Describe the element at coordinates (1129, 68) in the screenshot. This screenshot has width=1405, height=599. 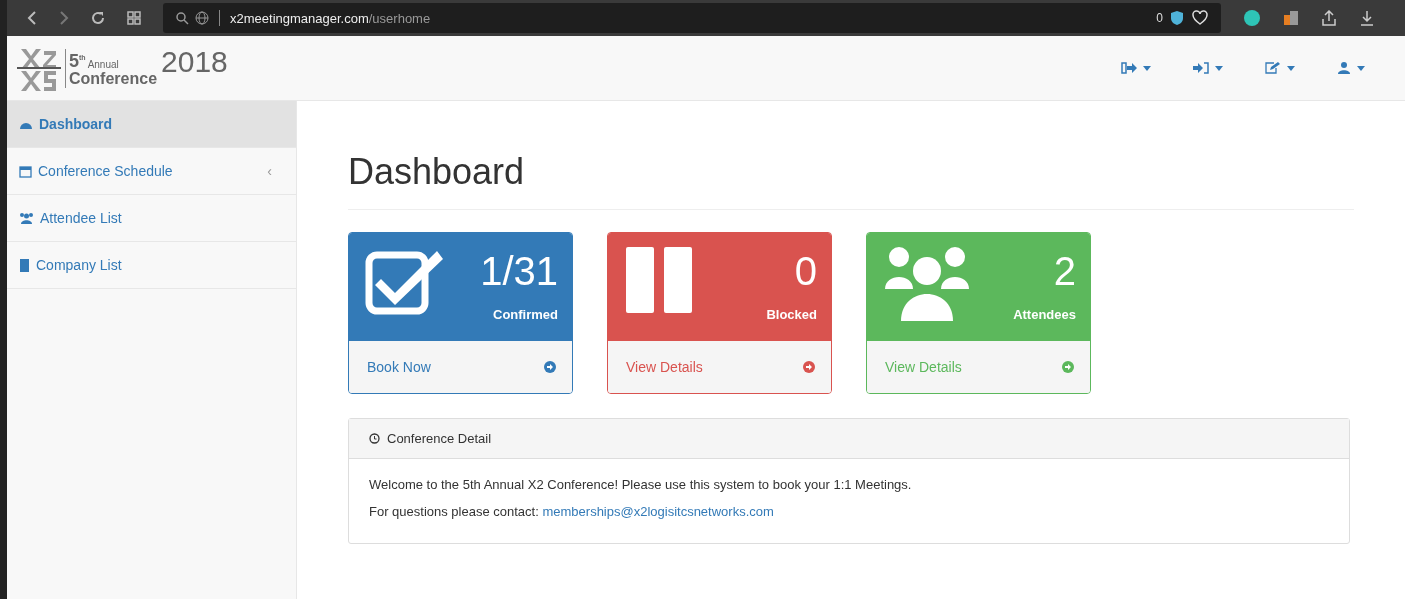
I see `sign-out-icon` at that location.